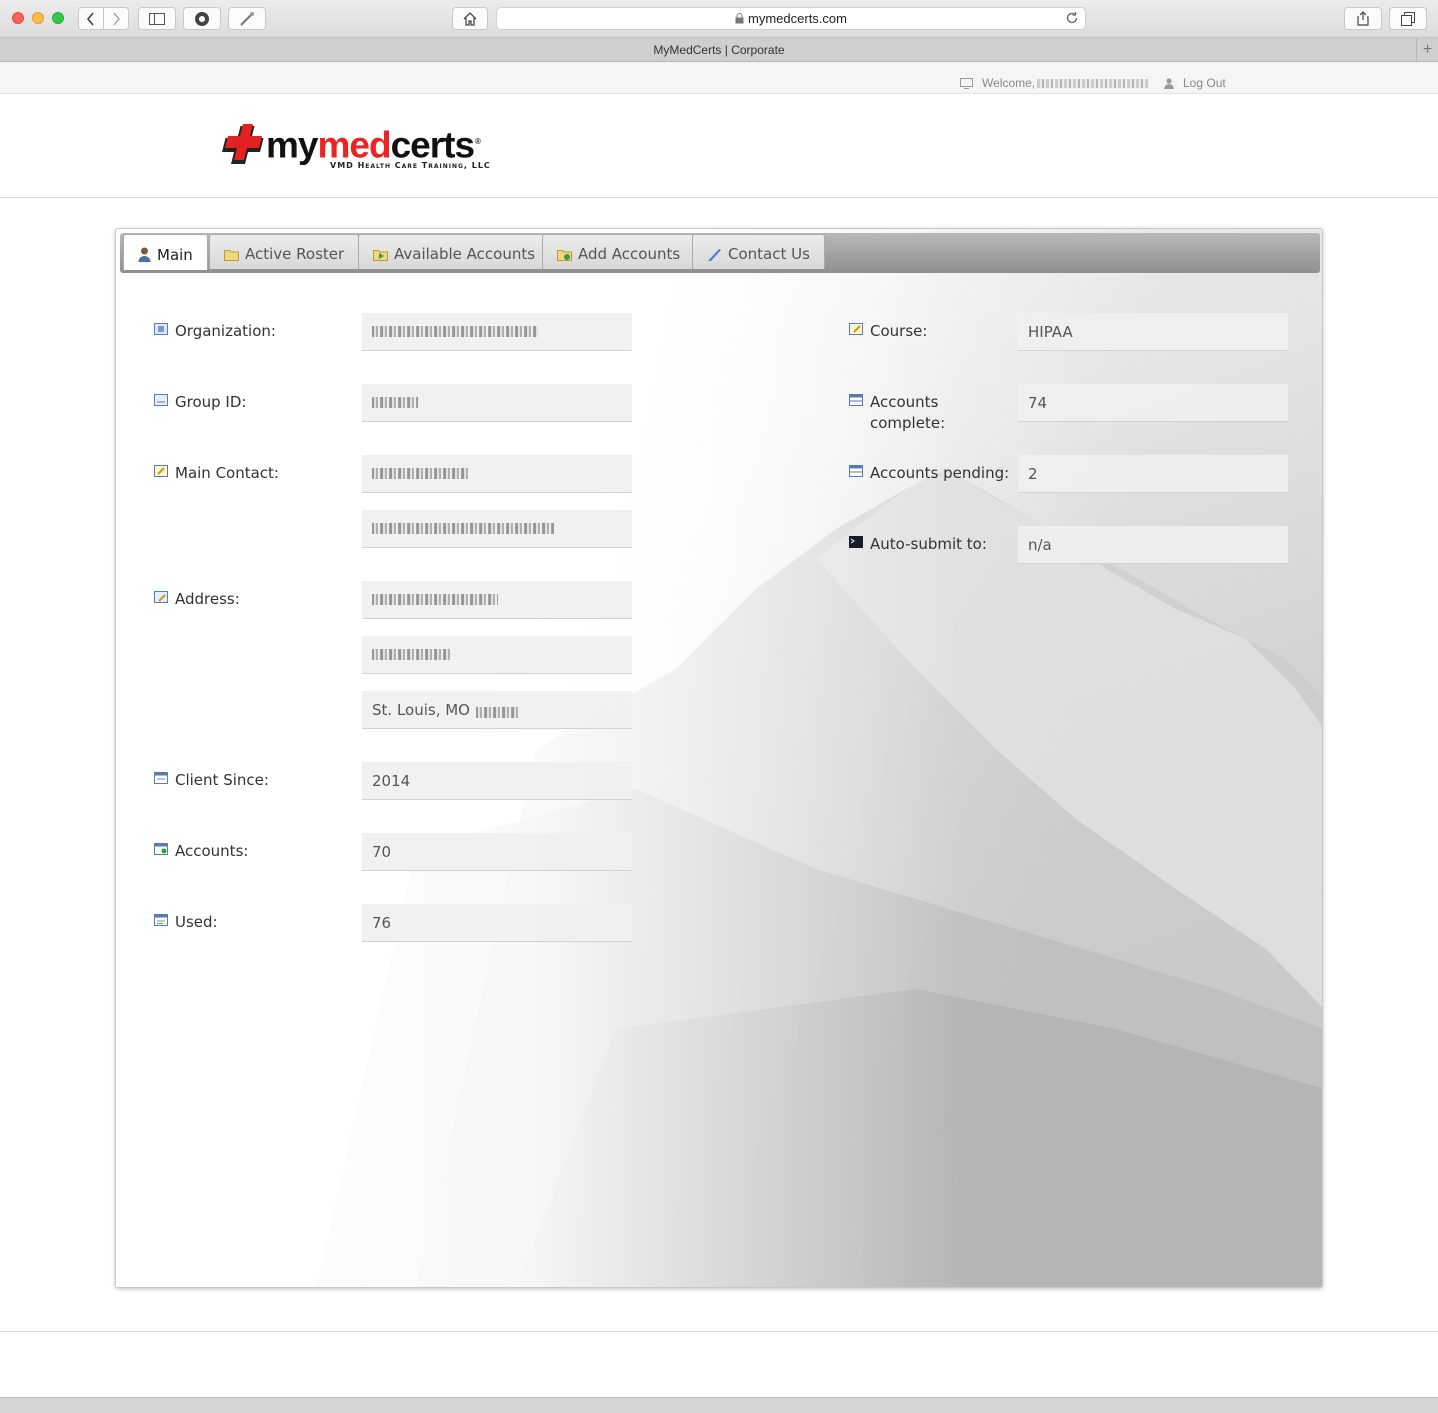  What do you see at coordinates (200, 402) in the screenshot?
I see `group-id-label: Group ID:` at bounding box center [200, 402].